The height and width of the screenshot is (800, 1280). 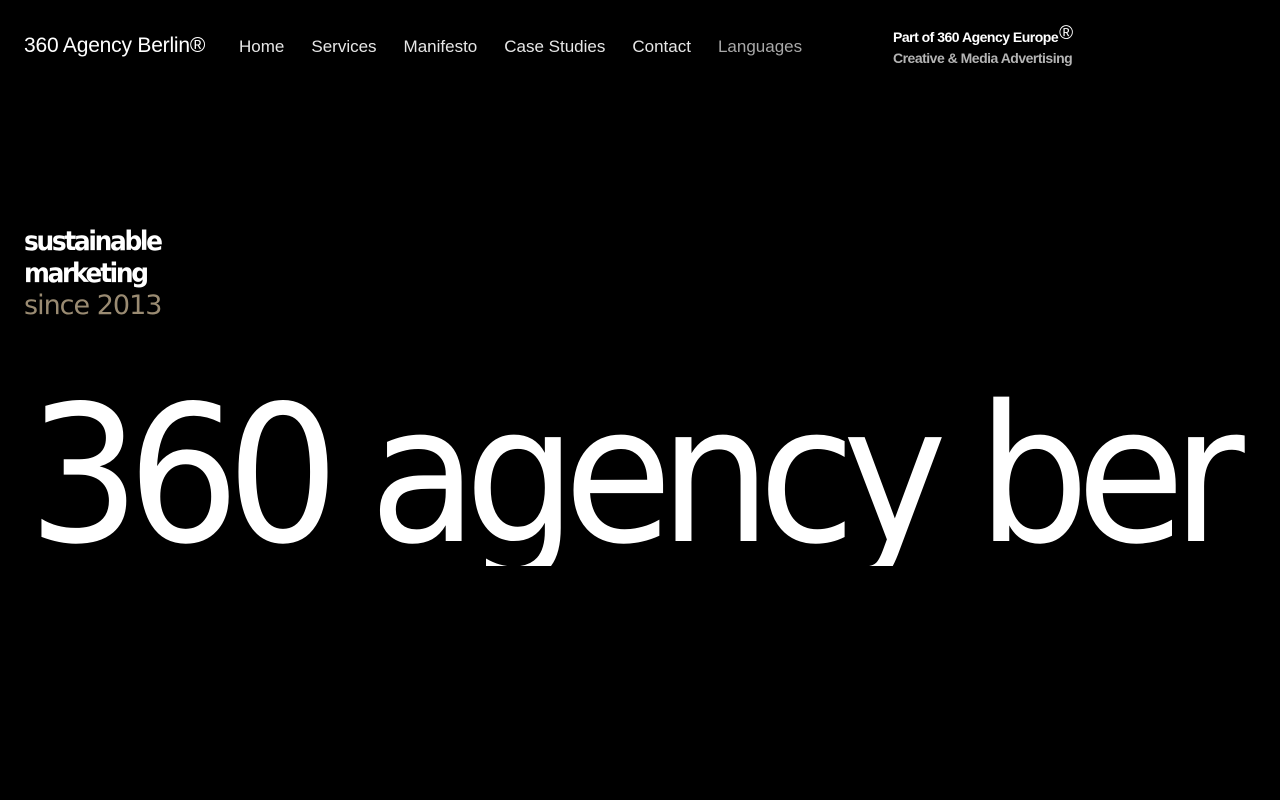 I want to click on nav-home: Home, so click(x=261, y=47).